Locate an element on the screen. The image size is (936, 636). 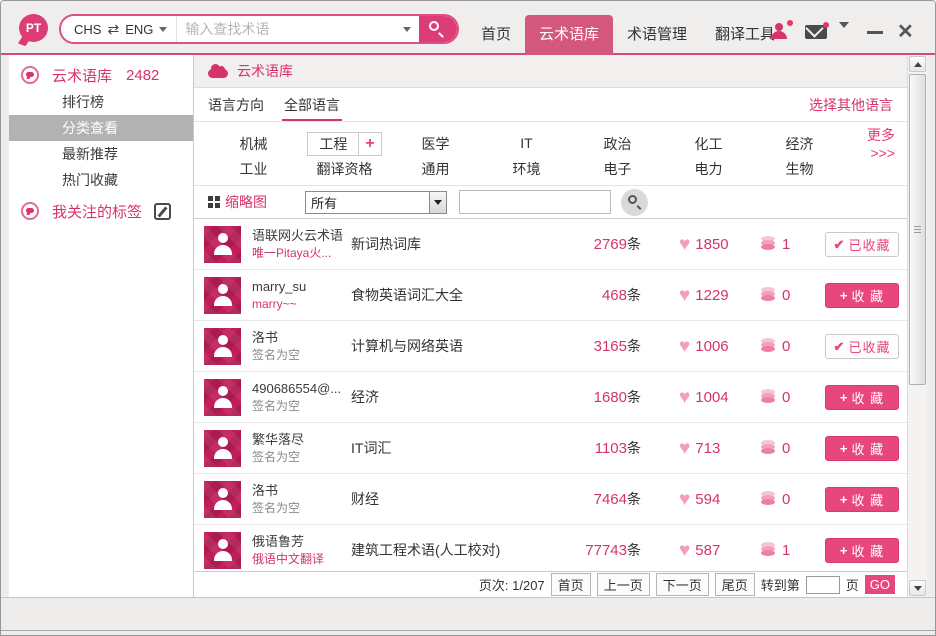
search-button is located at coordinates (438, 29).